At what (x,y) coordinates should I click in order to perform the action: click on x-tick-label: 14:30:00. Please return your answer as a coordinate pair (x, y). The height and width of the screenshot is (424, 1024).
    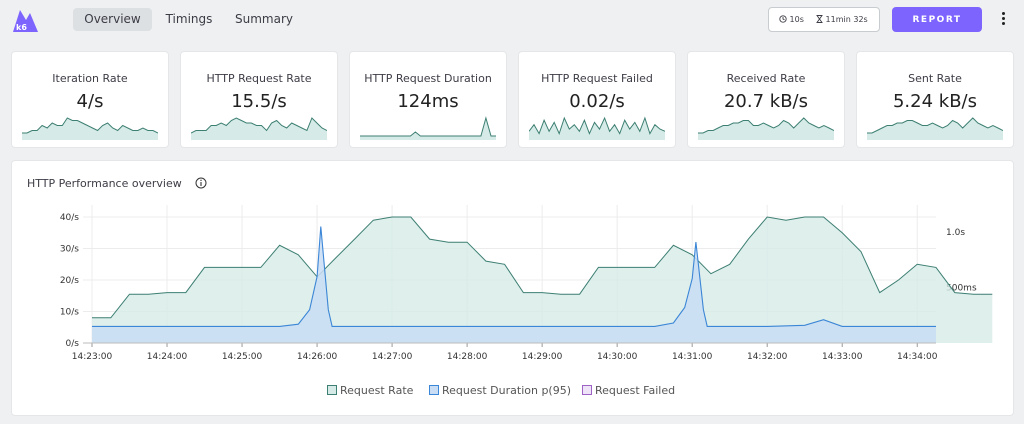
    Looking at the image, I should click on (617, 357).